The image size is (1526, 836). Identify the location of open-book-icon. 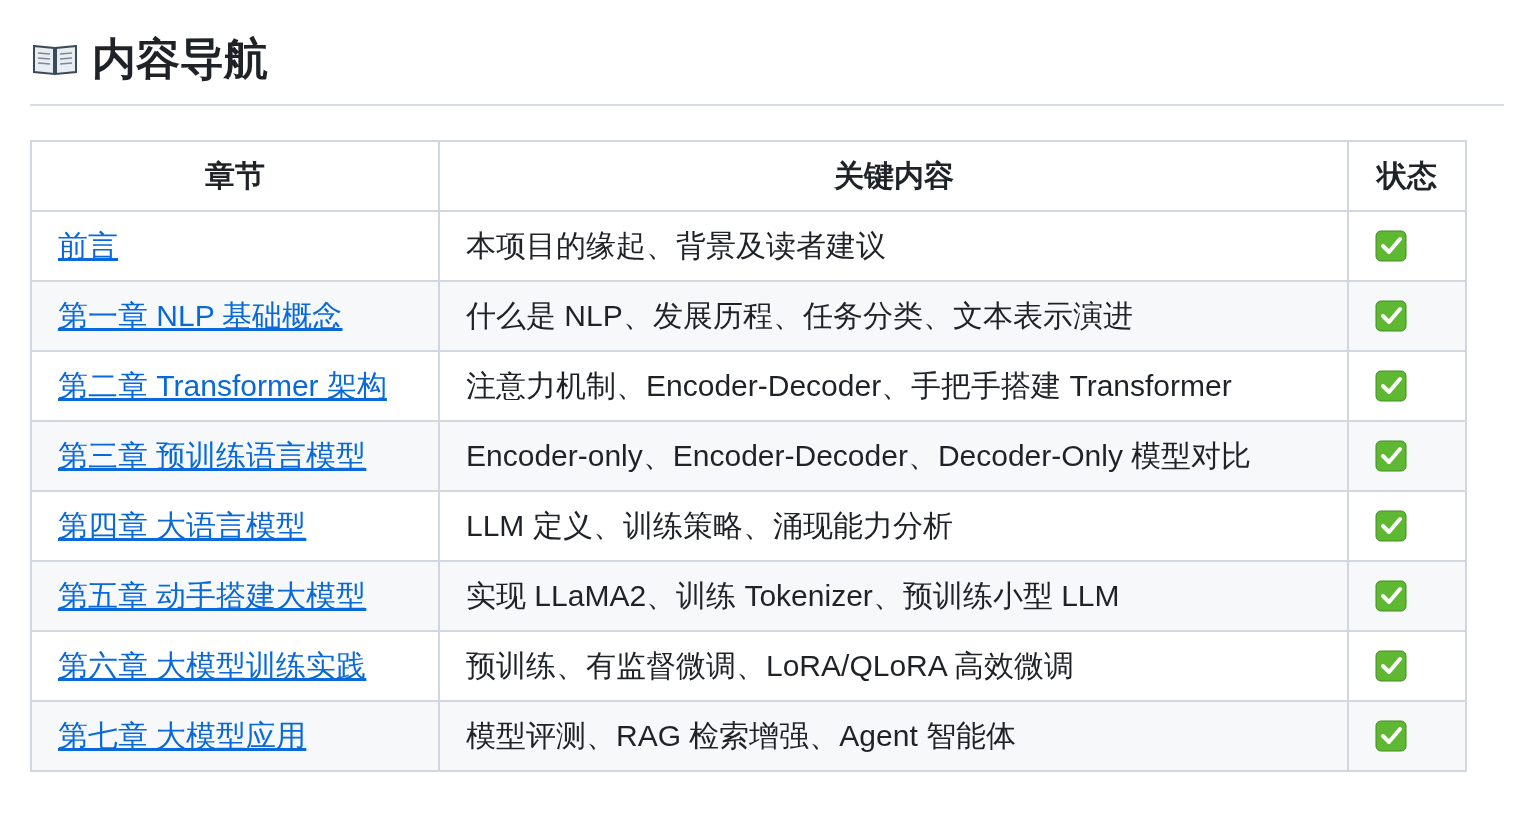
(55, 59).